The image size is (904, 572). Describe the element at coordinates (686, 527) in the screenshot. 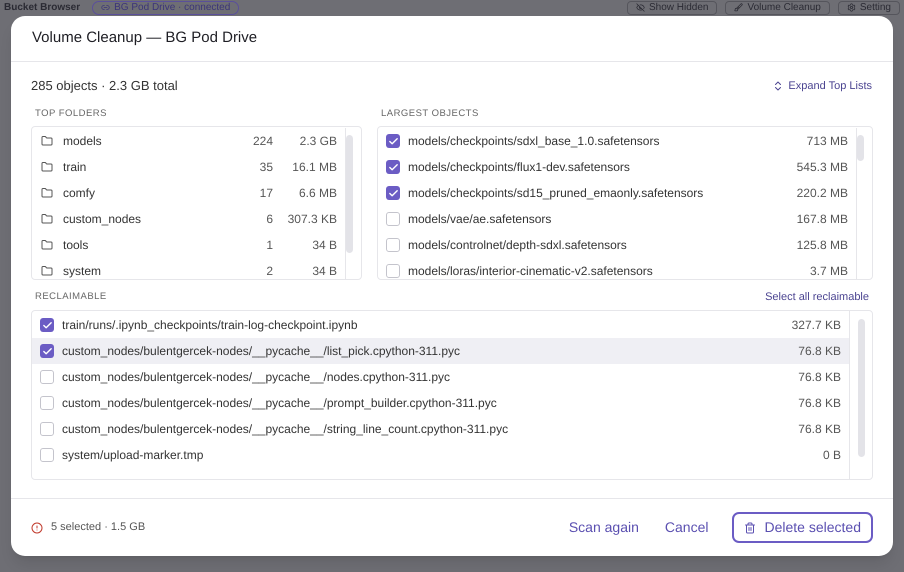

I see `text-button: Cancel` at that location.